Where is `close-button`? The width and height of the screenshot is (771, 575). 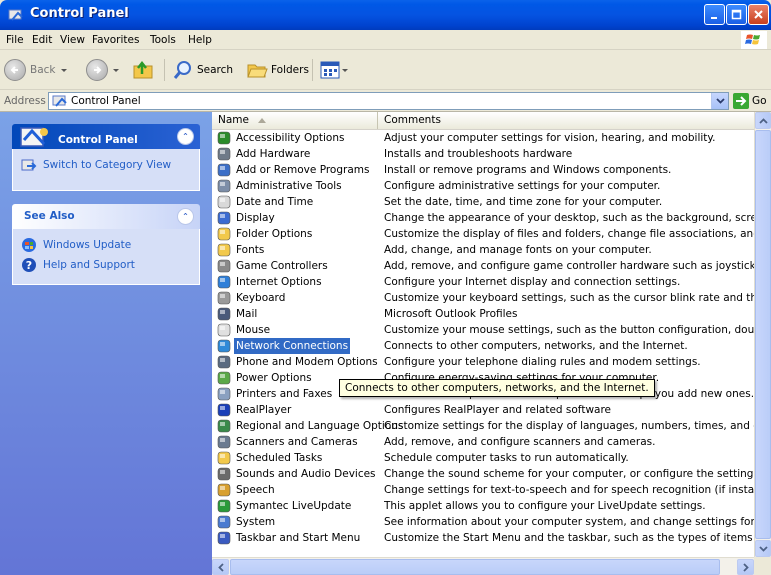
close-button is located at coordinates (758, 14).